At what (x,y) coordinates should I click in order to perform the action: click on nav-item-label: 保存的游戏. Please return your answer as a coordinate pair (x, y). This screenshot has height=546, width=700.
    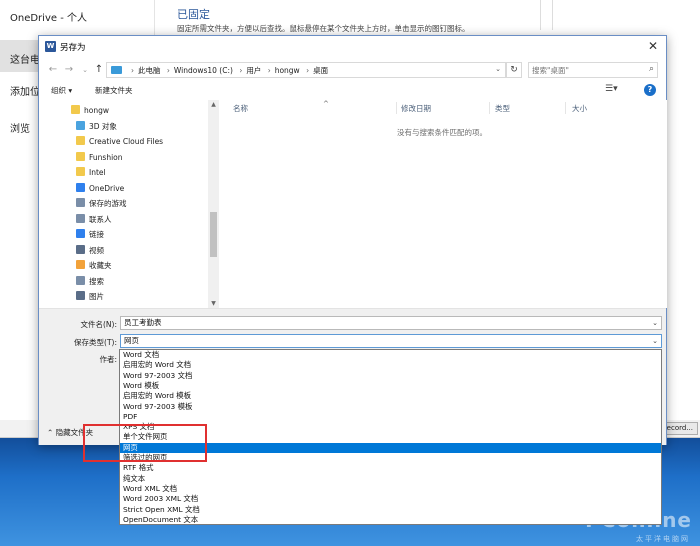
    Looking at the image, I should click on (108, 203).